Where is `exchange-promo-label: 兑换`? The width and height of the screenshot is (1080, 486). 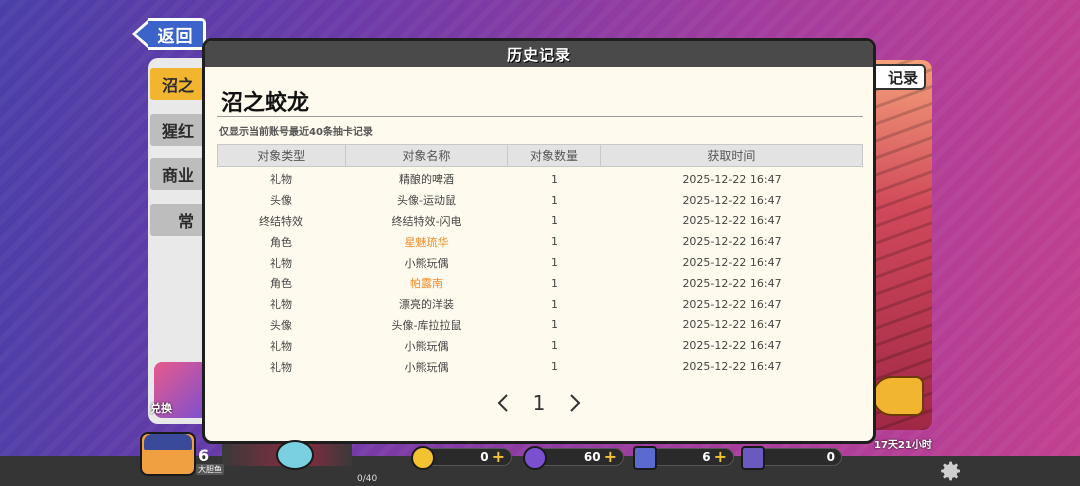 exchange-promo-label: 兑换 is located at coordinates (161, 408).